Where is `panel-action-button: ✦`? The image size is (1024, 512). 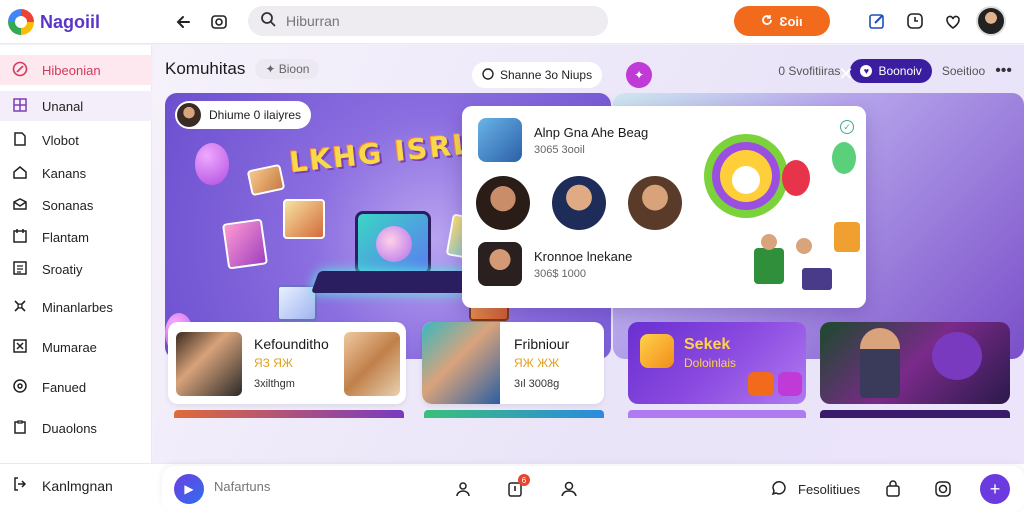 panel-action-button: ✦ is located at coordinates (639, 75).